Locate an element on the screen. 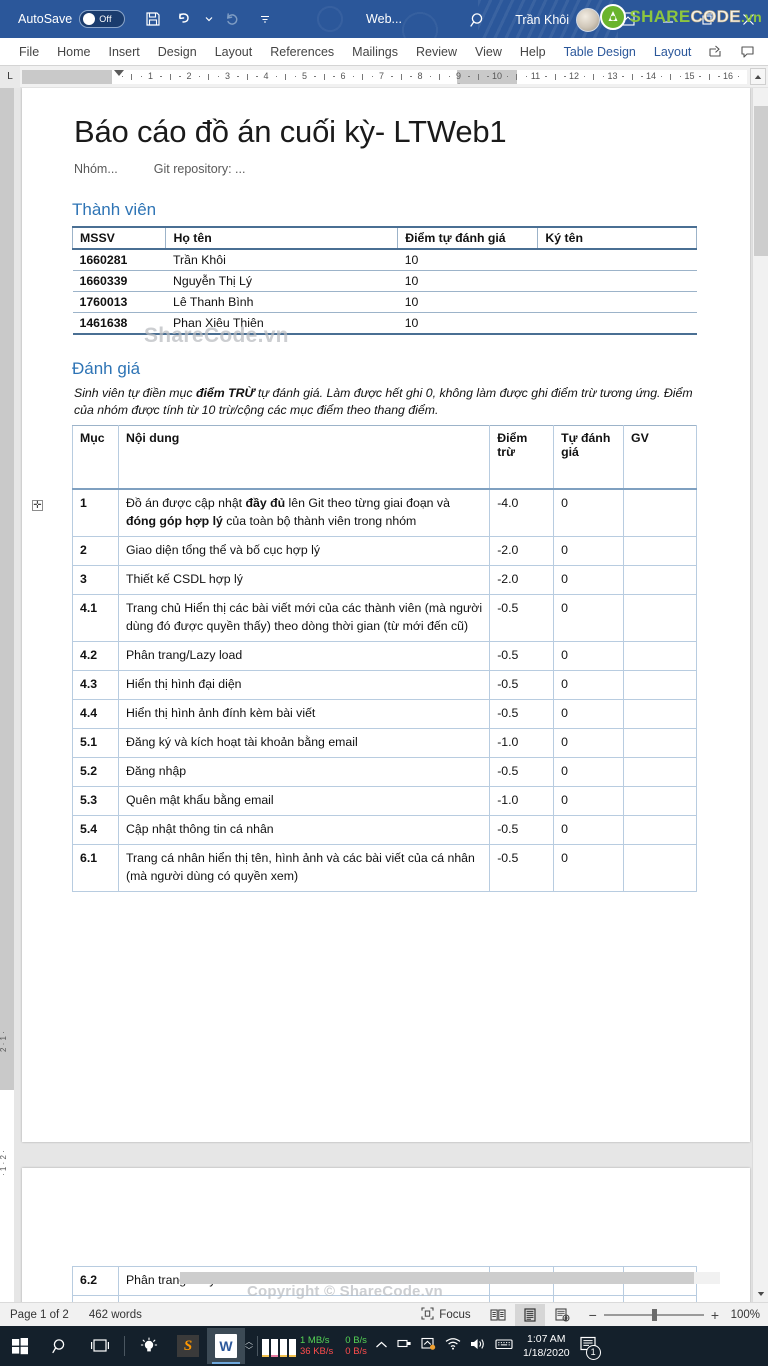 The height and width of the screenshot is (1366, 768). table-cell: Trần Khôi is located at coordinates (281, 259).